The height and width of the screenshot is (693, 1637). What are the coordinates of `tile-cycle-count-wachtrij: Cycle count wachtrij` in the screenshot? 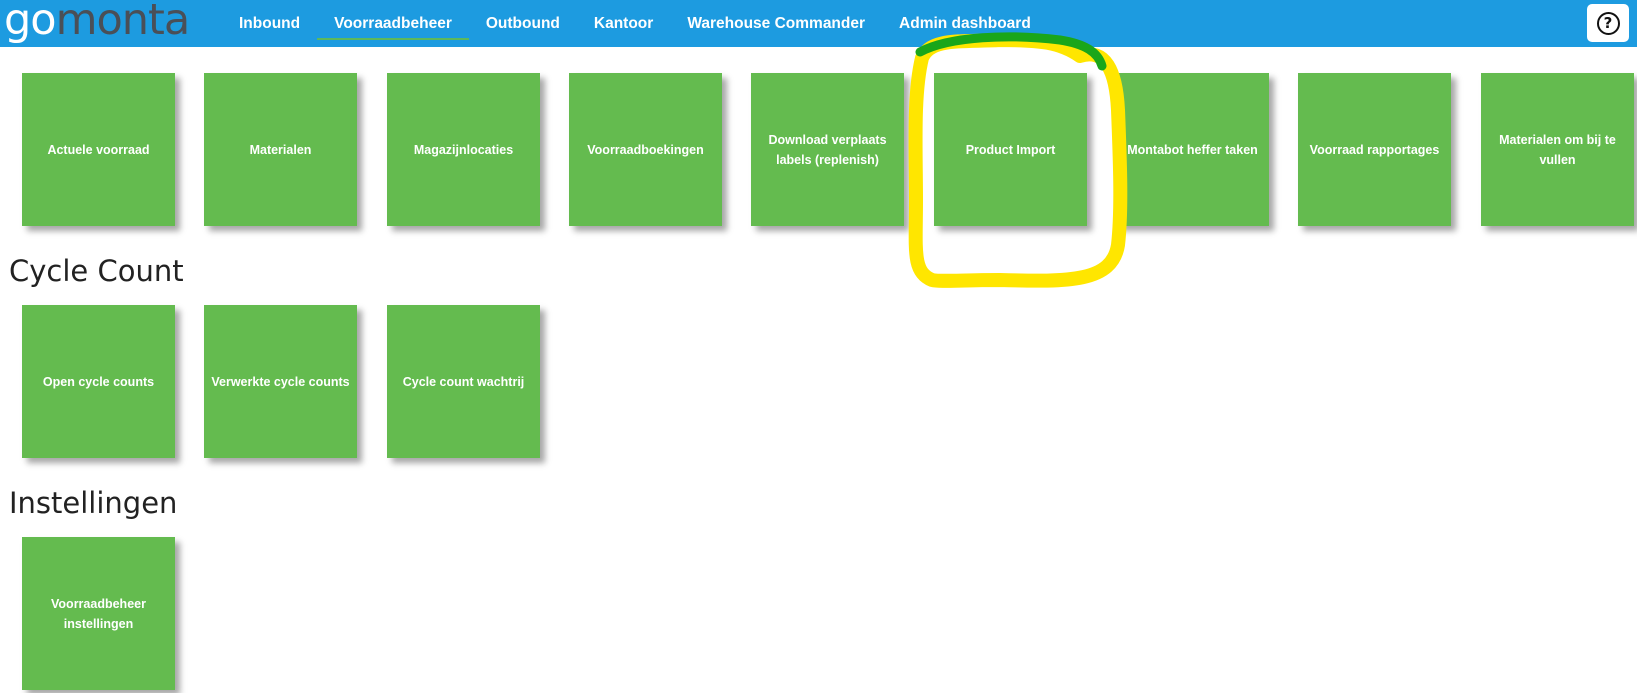 It's located at (463, 381).